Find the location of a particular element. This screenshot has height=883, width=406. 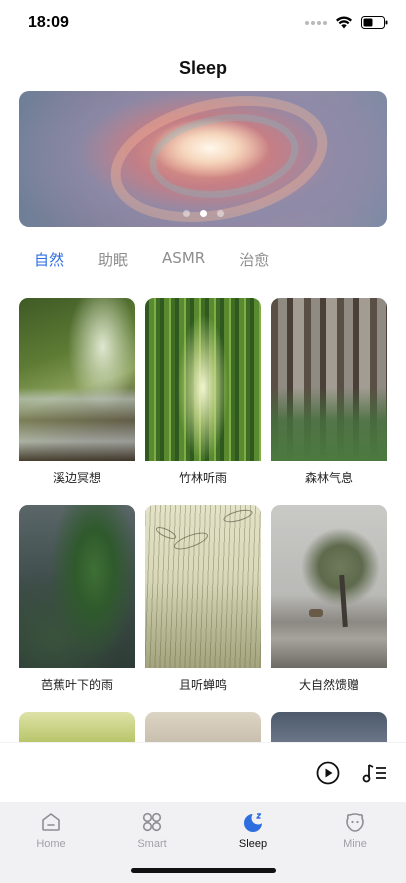

sound-card: 溪边冥想 is located at coordinates (77, 391).